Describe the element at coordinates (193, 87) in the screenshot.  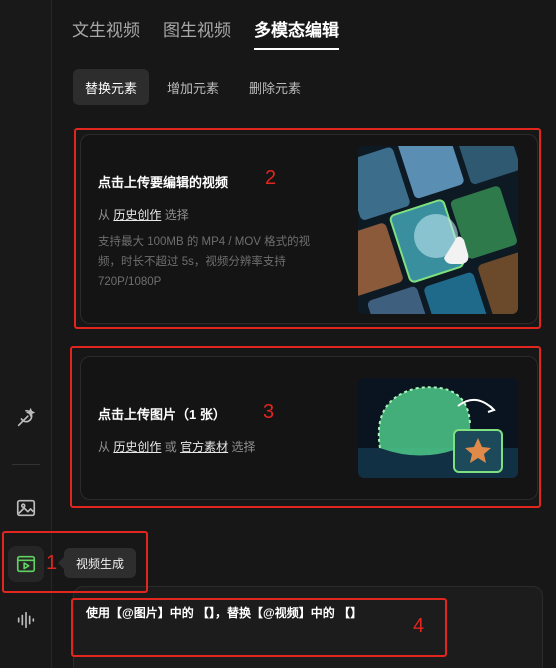
I see `subtab-add: 增加元素` at that location.